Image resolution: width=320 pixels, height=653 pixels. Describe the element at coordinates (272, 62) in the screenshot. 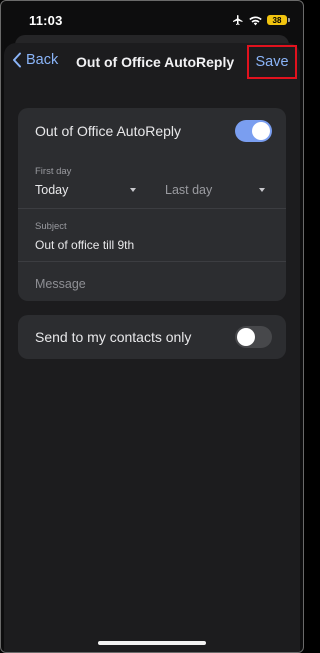

I see `save-button: Save` at that location.